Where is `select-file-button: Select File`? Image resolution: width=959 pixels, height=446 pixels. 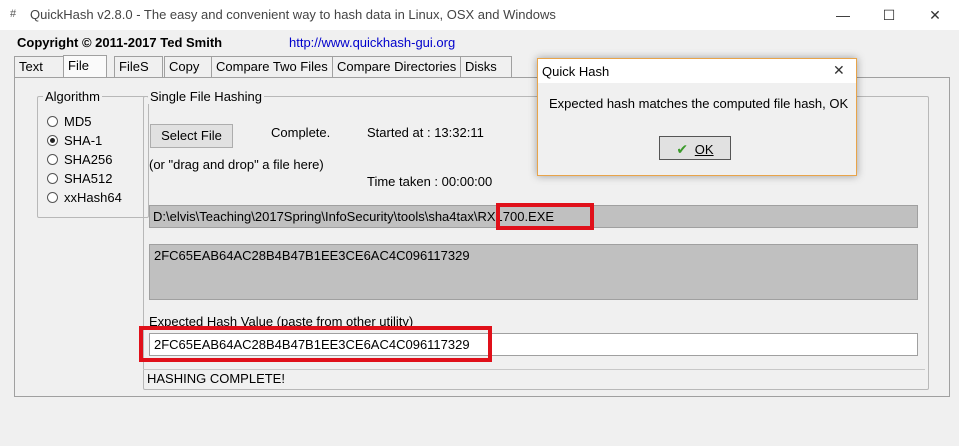 select-file-button: Select File is located at coordinates (191, 136).